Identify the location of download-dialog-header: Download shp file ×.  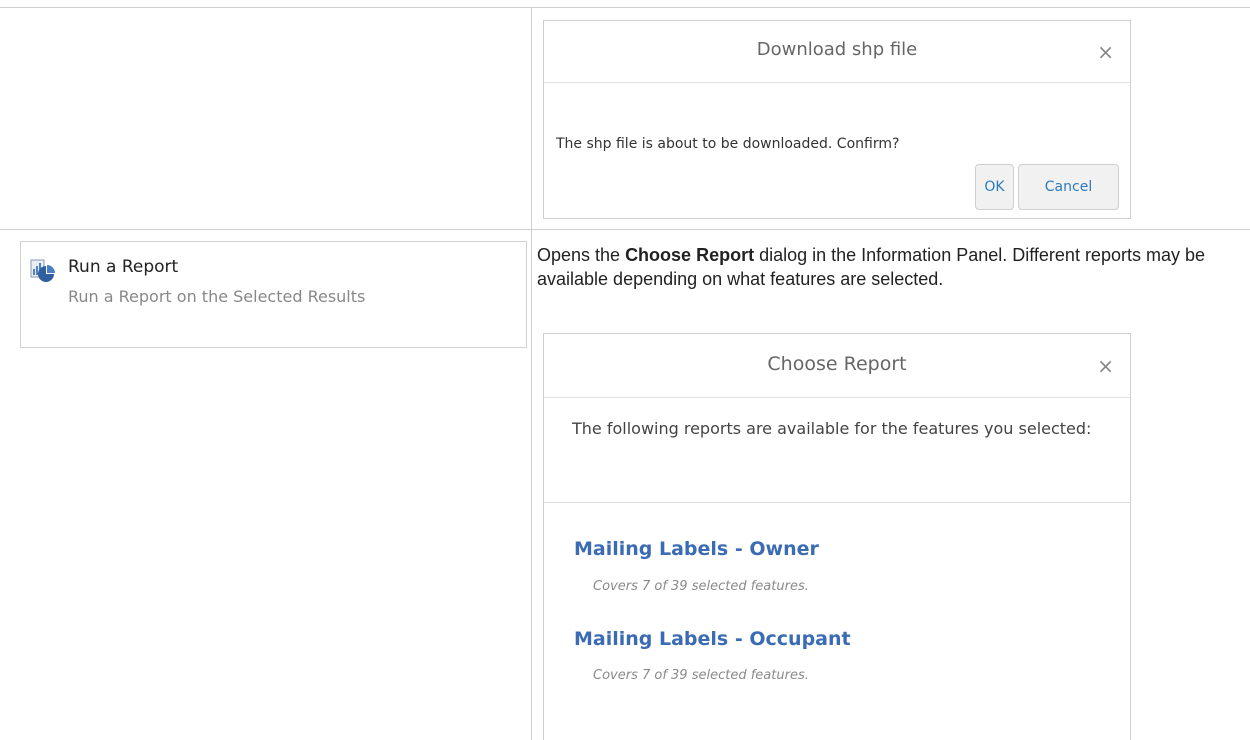
(837, 52).